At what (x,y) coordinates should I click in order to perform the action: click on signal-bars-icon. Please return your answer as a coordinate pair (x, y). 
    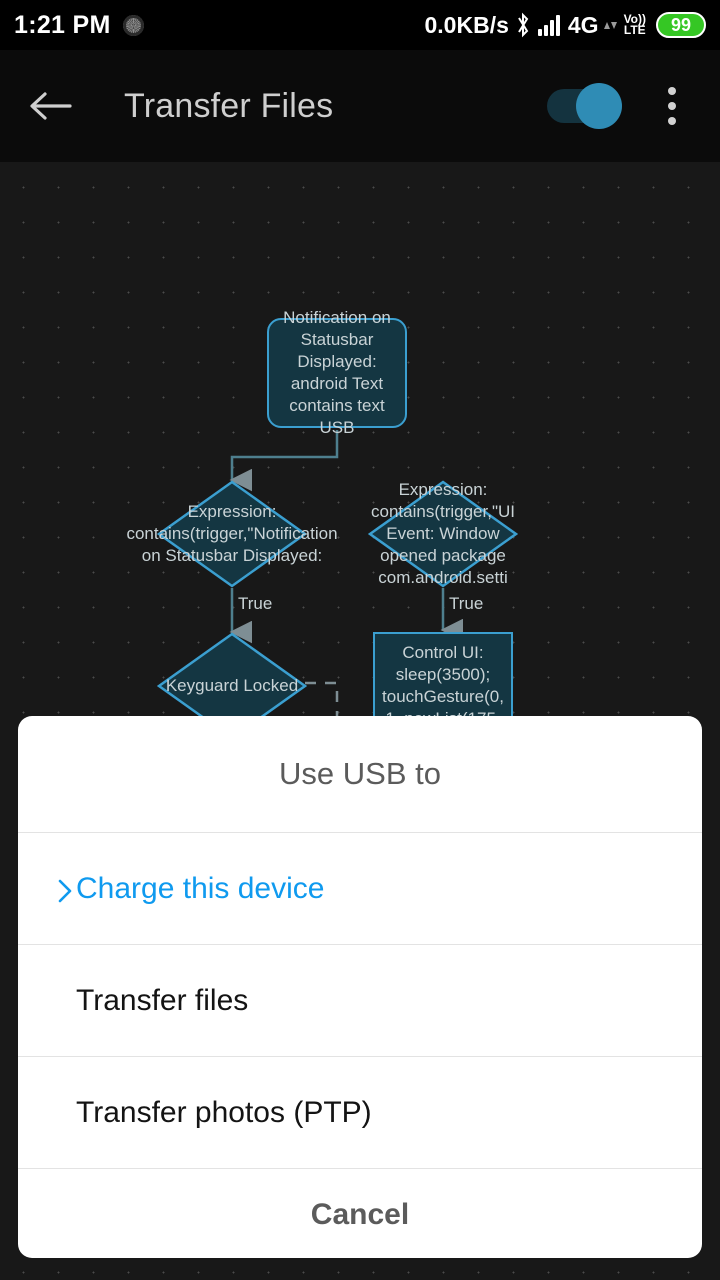
    Looking at the image, I should click on (548, 25).